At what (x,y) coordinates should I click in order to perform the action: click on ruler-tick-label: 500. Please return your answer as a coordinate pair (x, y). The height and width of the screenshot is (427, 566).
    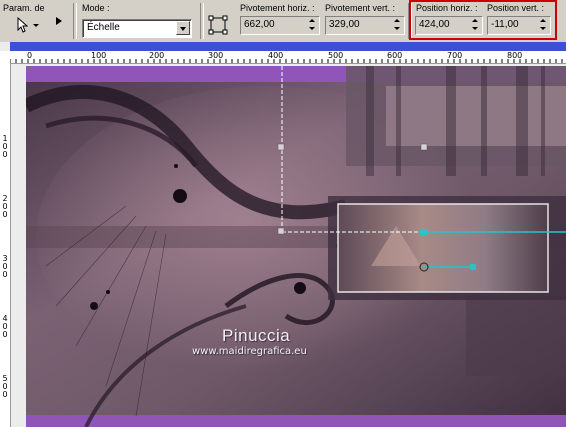
    Looking at the image, I should click on (336, 55).